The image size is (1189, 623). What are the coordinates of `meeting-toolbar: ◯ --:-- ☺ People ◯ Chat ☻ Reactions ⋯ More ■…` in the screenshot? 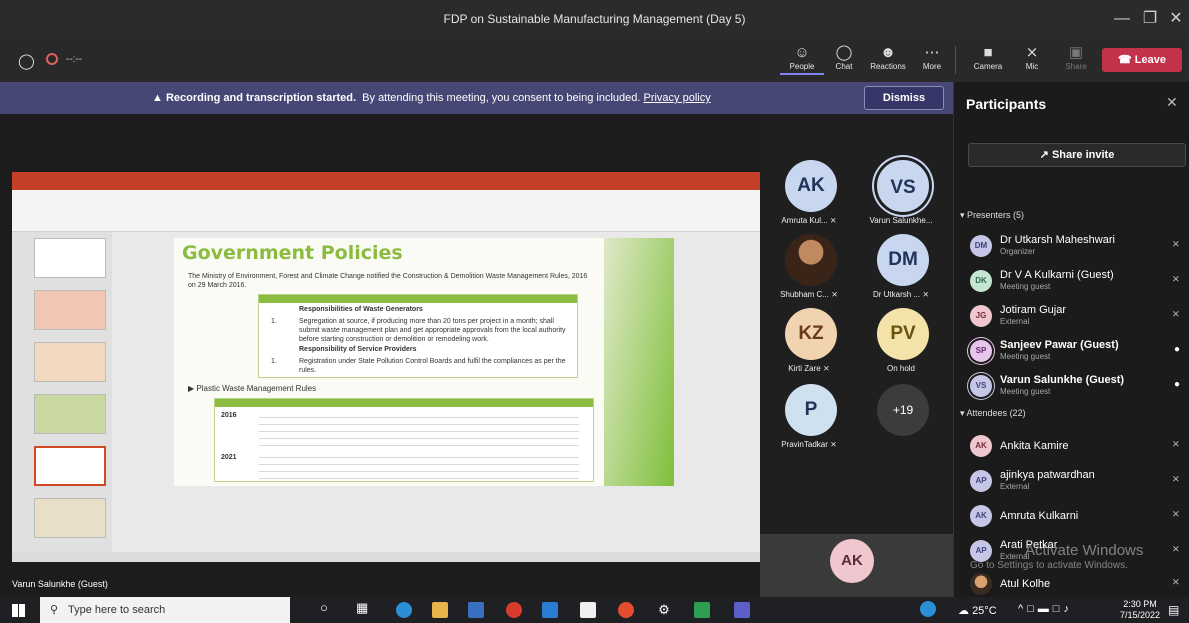 It's located at (594, 60).